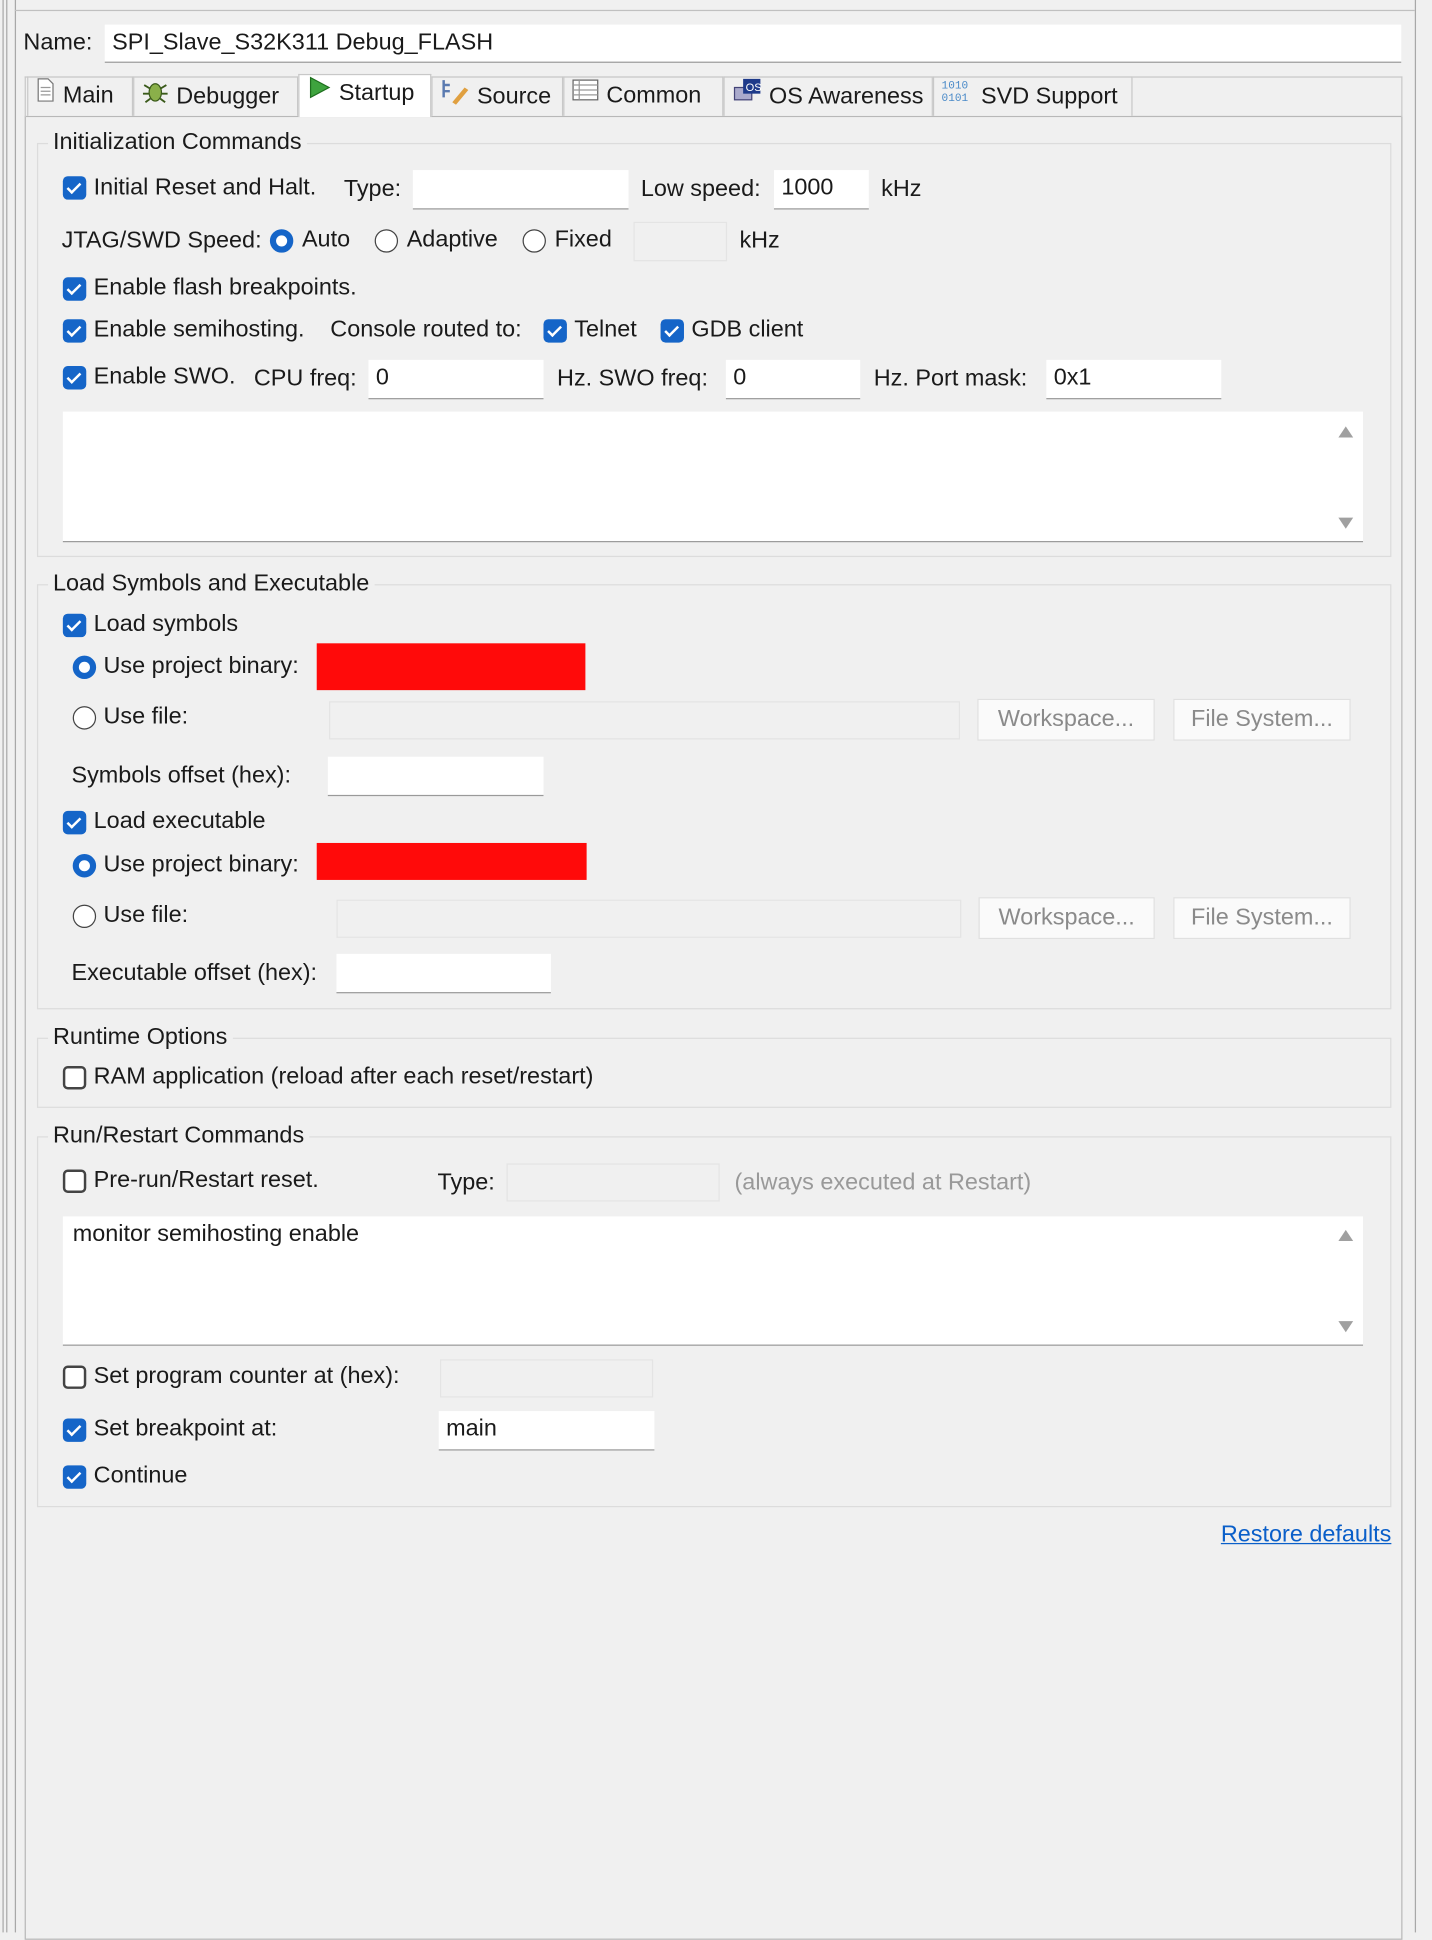 The image size is (1432, 1940). What do you see at coordinates (177, 143) in the screenshot?
I see `init-commands-title: Initialization Commands` at bounding box center [177, 143].